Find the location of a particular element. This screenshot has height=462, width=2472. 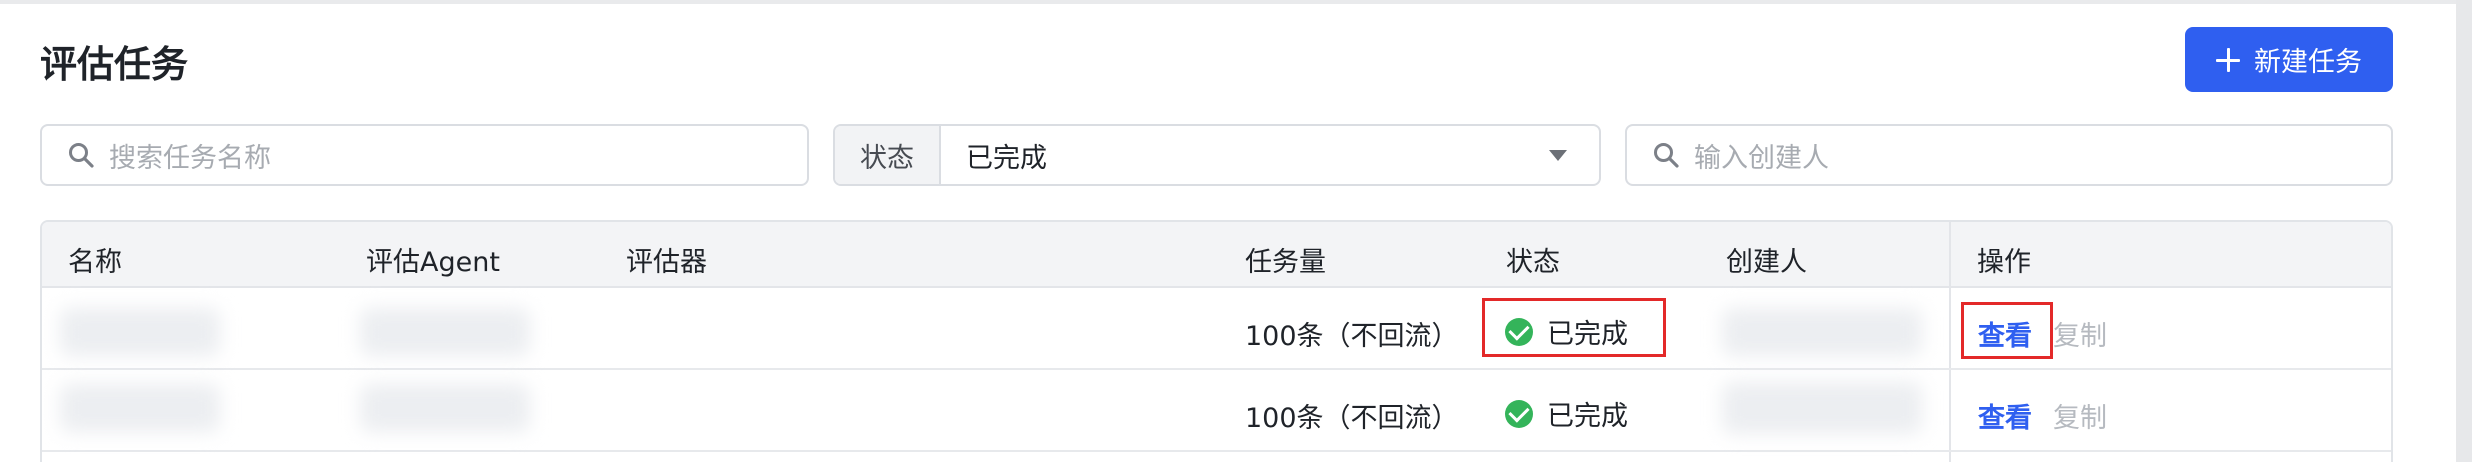

check-circle-icon is located at coordinates (1519, 413).